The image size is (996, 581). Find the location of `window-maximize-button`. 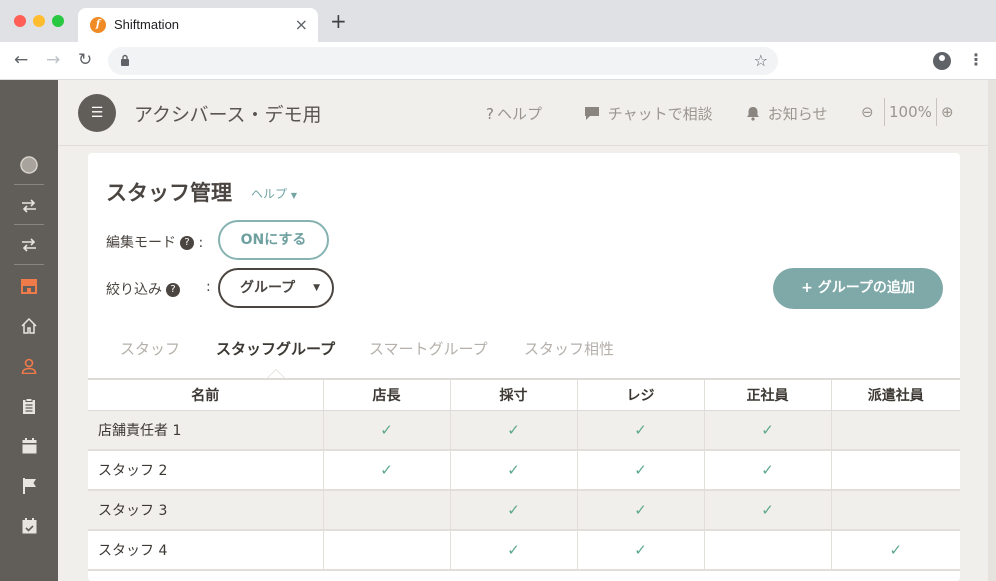

window-maximize-button is located at coordinates (58, 21).